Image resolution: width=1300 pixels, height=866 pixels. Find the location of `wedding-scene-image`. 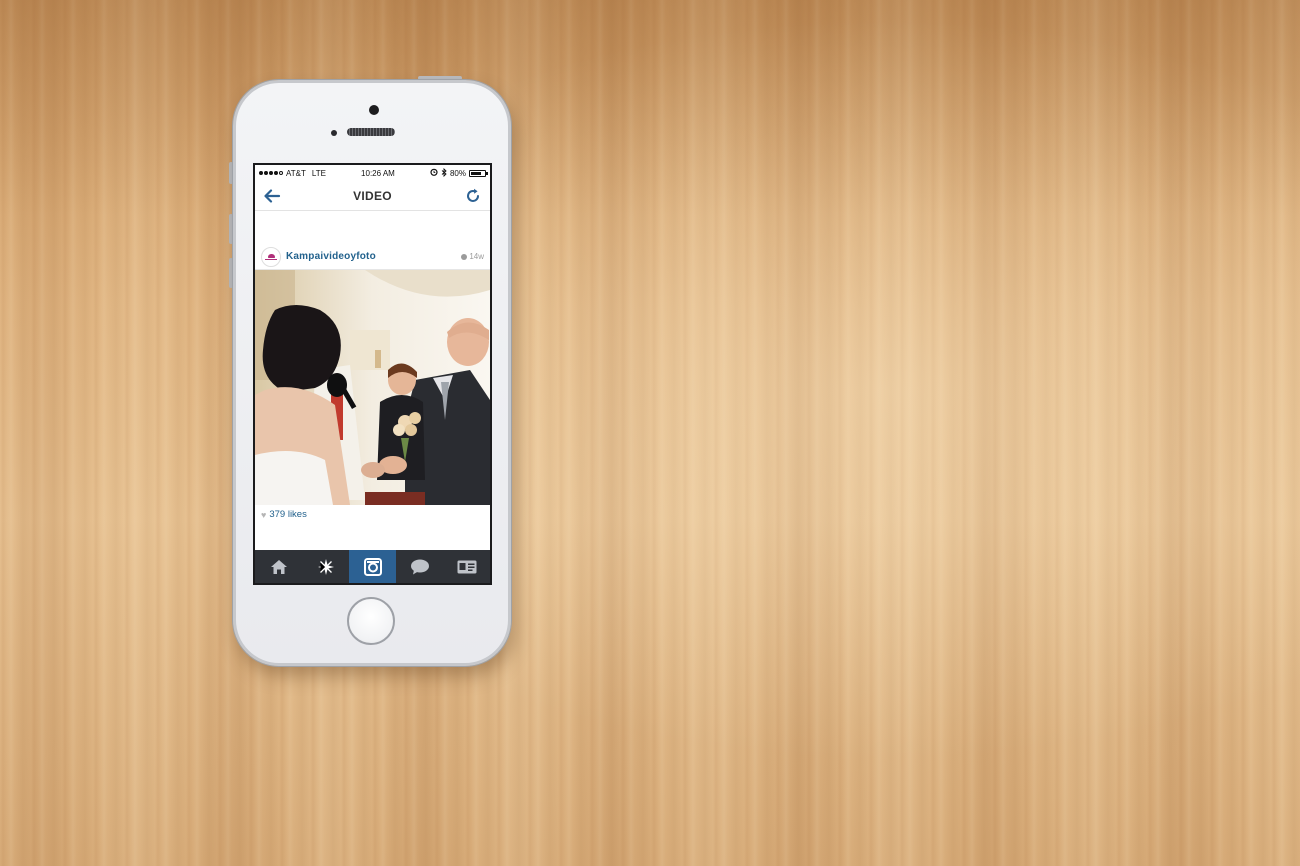

wedding-scene-image is located at coordinates (372, 387).